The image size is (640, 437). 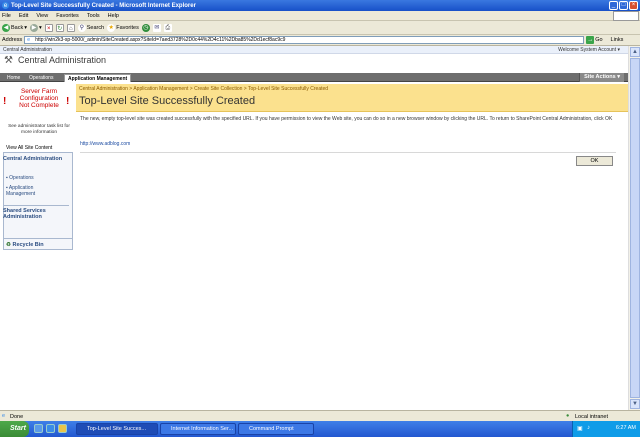 What do you see at coordinates (633, 5) in the screenshot?
I see `close-button: ×` at bounding box center [633, 5].